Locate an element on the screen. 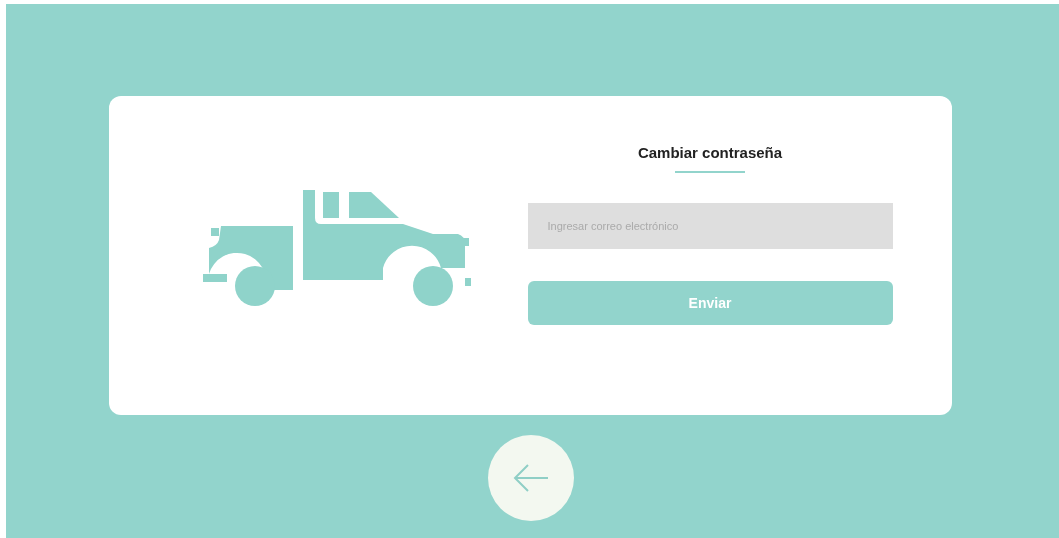 Image resolution: width=1059 pixels, height=538 pixels. back-arrow-icon is located at coordinates (530, 478).